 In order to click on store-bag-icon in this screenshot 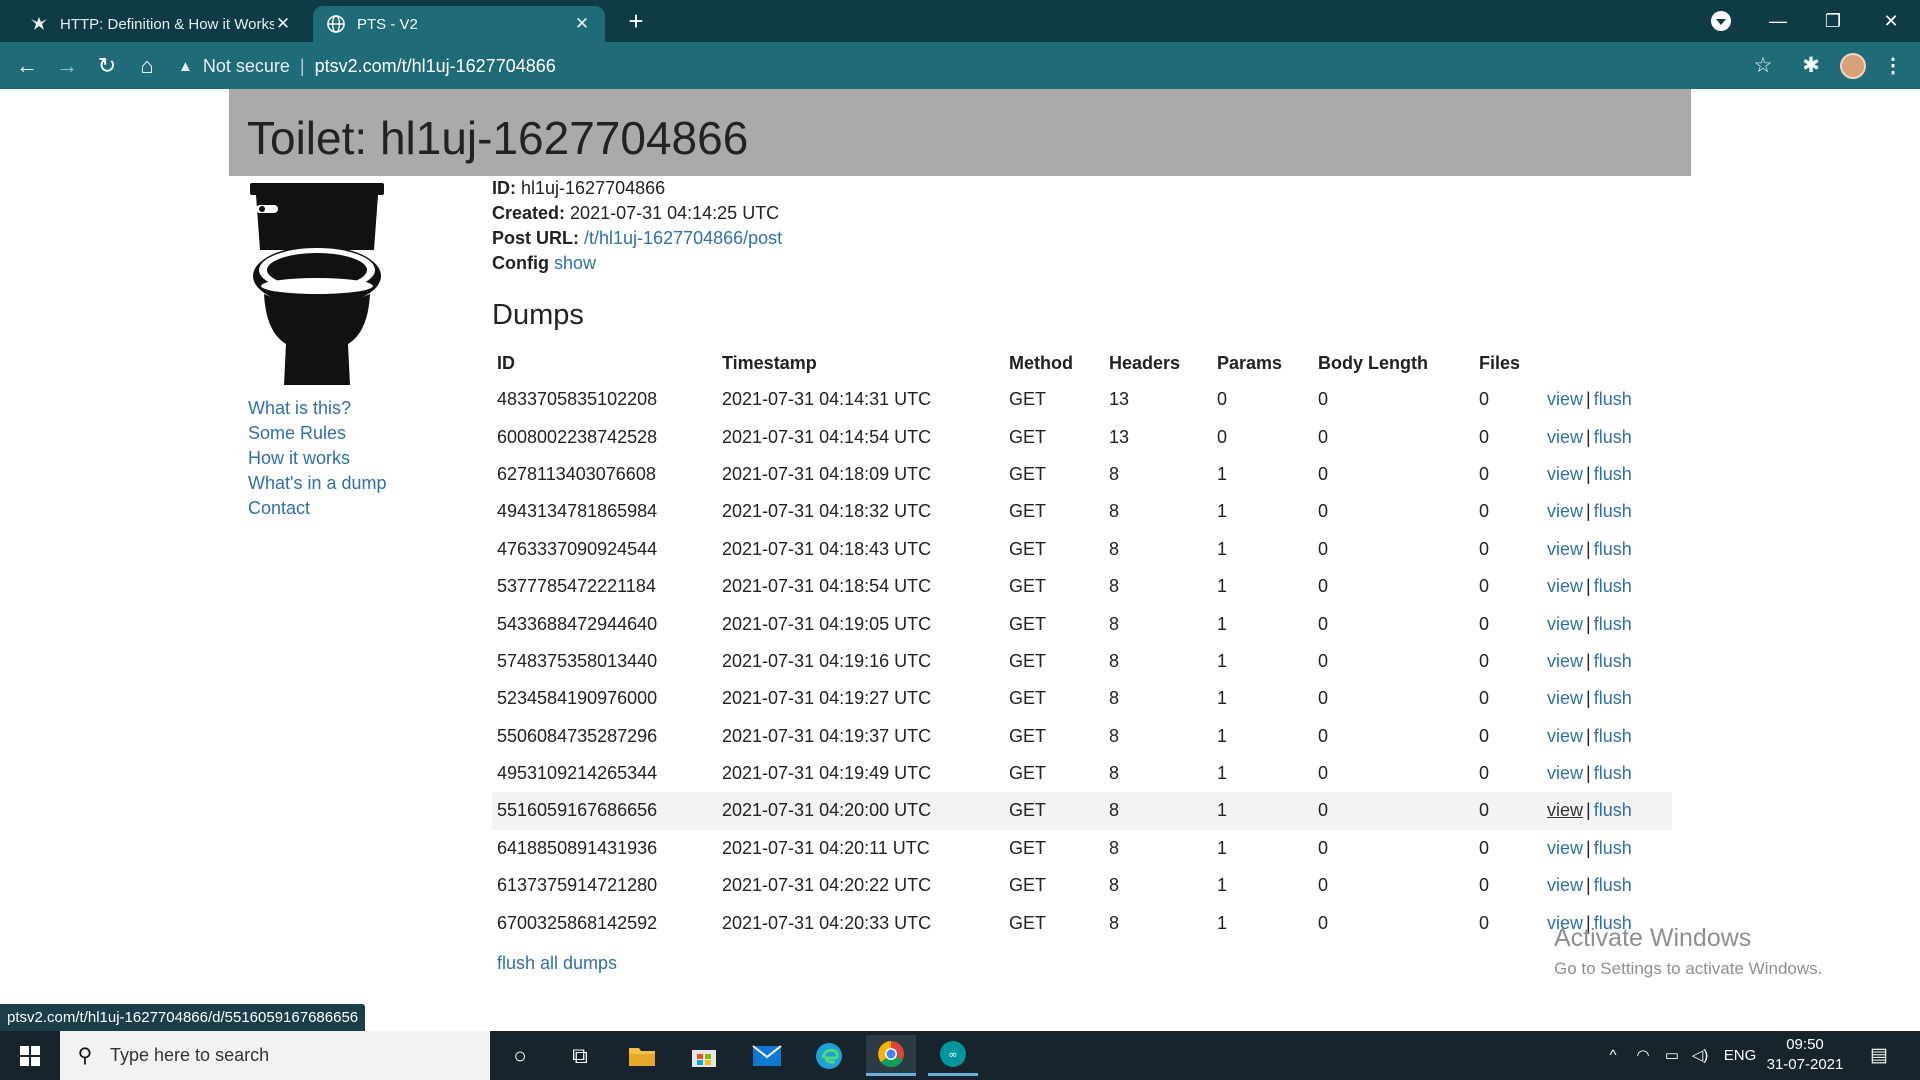, I will do `click(704, 1055)`.